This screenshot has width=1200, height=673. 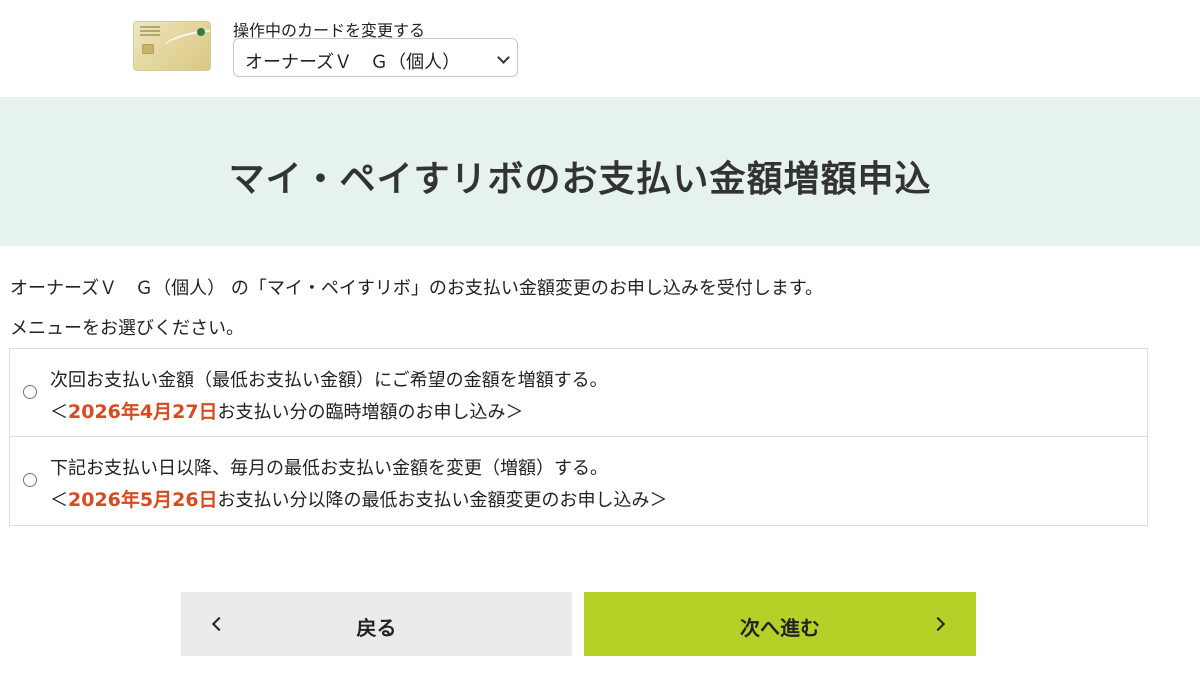 What do you see at coordinates (503, 57) in the screenshot?
I see `chevron-down-icon` at bounding box center [503, 57].